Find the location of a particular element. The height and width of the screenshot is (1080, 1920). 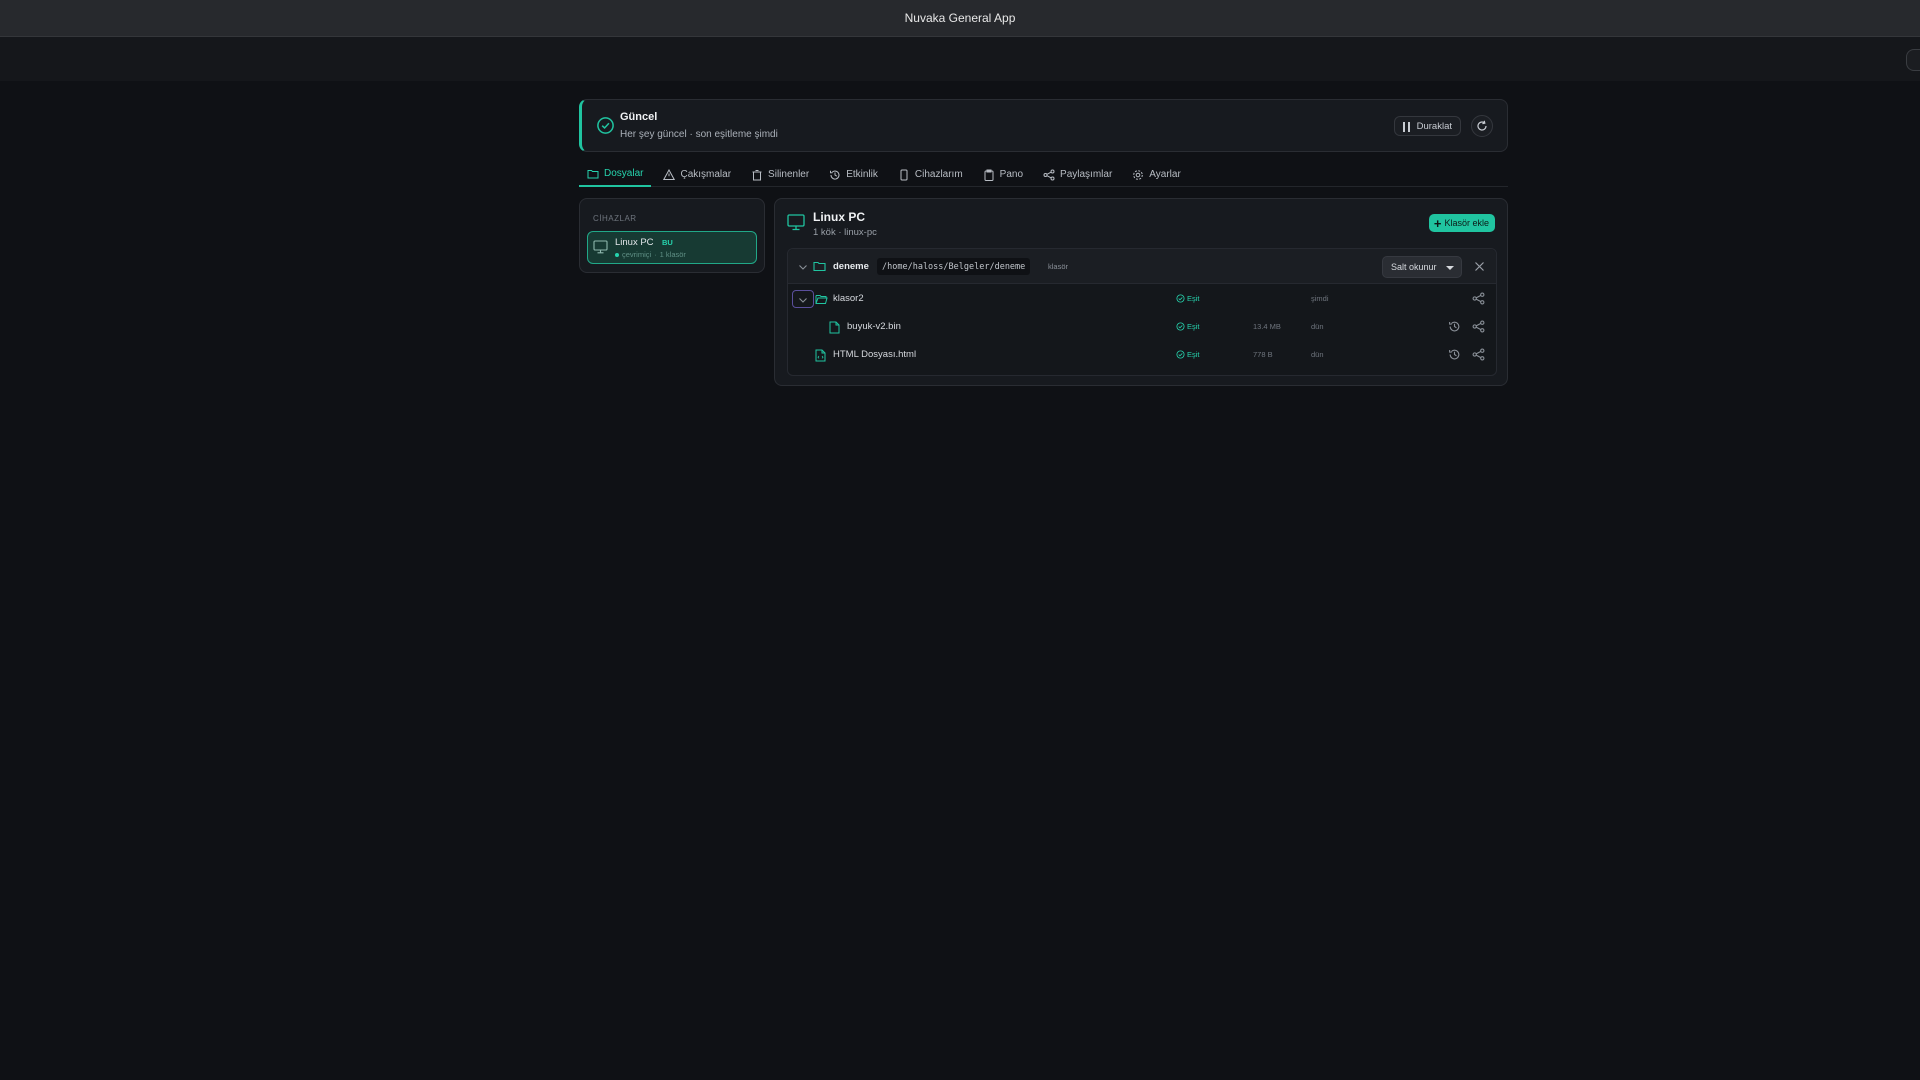

tab-label: Silinenler is located at coordinates (789, 174).